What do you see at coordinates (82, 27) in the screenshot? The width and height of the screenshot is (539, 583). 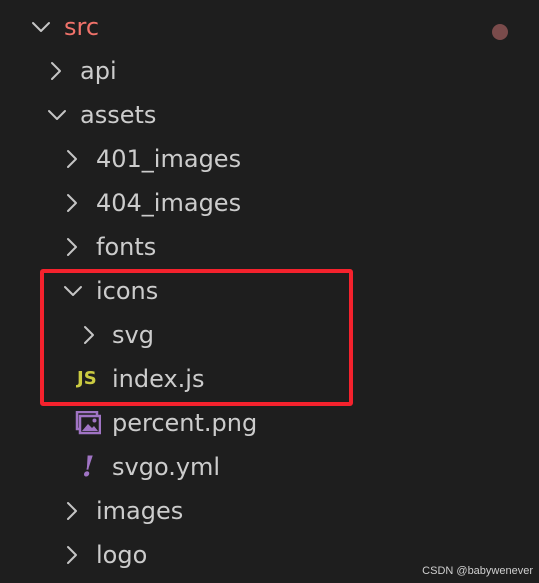 I see `tree-item-label: src` at bounding box center [82, 27].